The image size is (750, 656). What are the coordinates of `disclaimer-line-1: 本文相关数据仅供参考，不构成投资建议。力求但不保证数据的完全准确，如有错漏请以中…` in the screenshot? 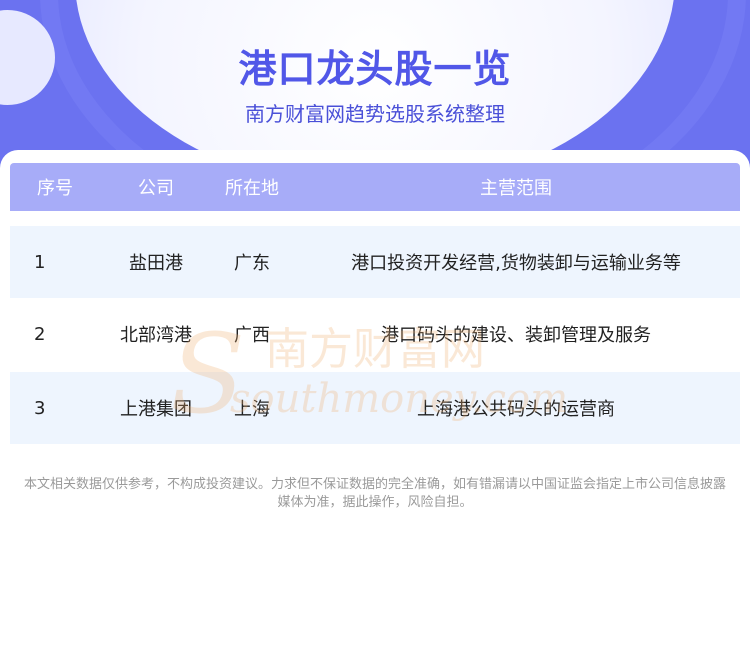 It's located at (374, 484).